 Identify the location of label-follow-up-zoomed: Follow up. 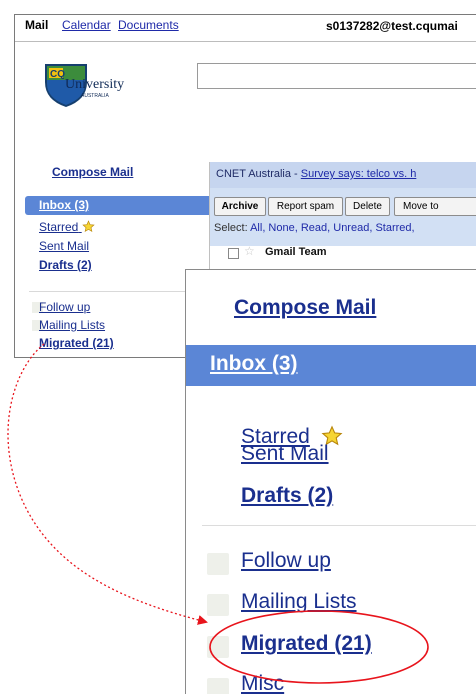
(286, 561).